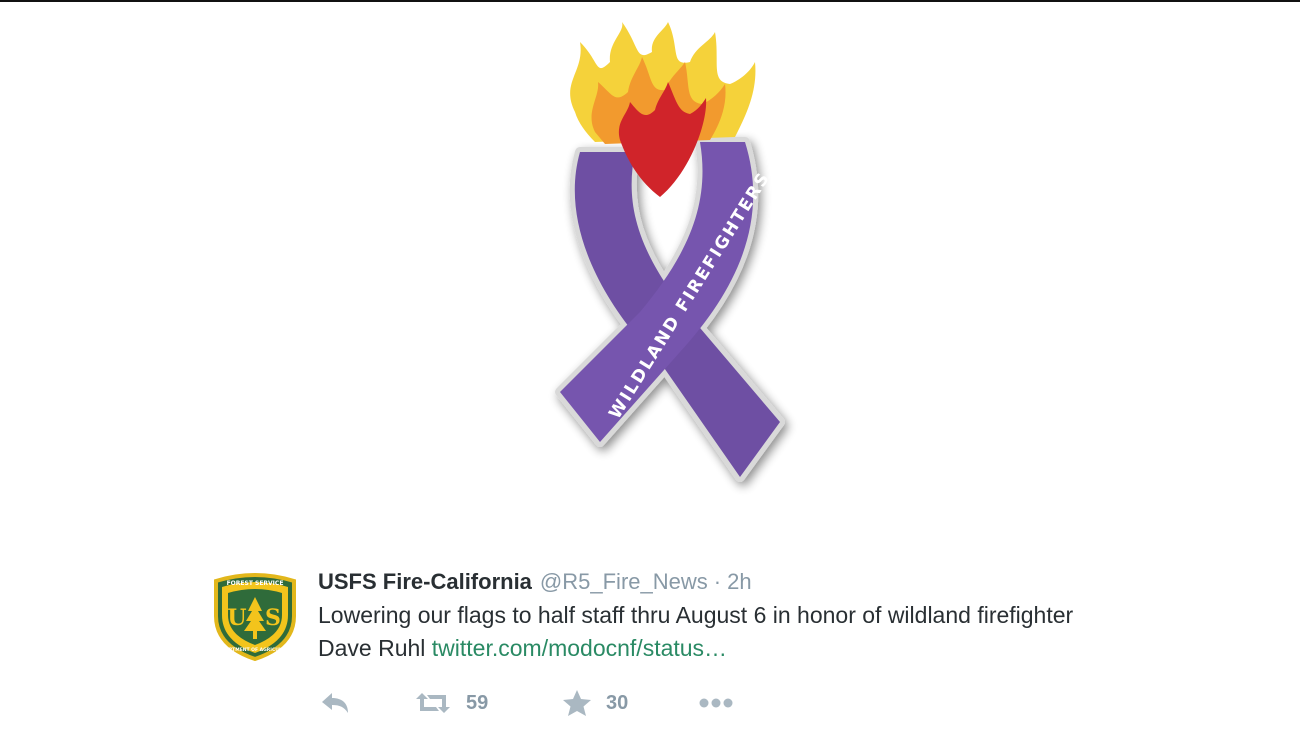 The image size is (1300, 732). I want to click on favorite-button: 30, so click(595, 703).